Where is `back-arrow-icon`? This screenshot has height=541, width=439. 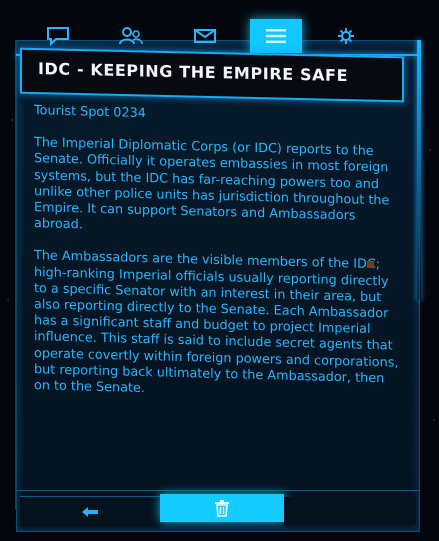
back-arrow-icon is located at coordinates (90, 512).